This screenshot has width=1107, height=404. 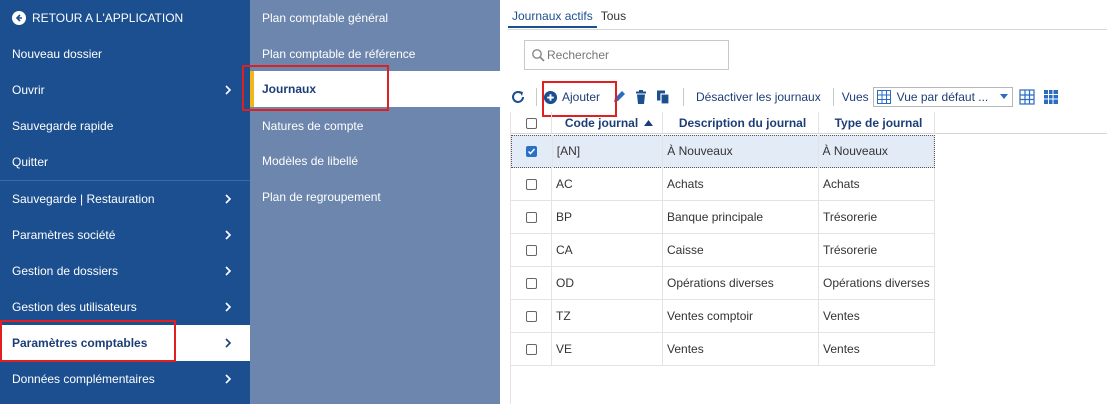 I want to click on subnav-item-label: Modèles de libellé, so click(x=310, y=161).